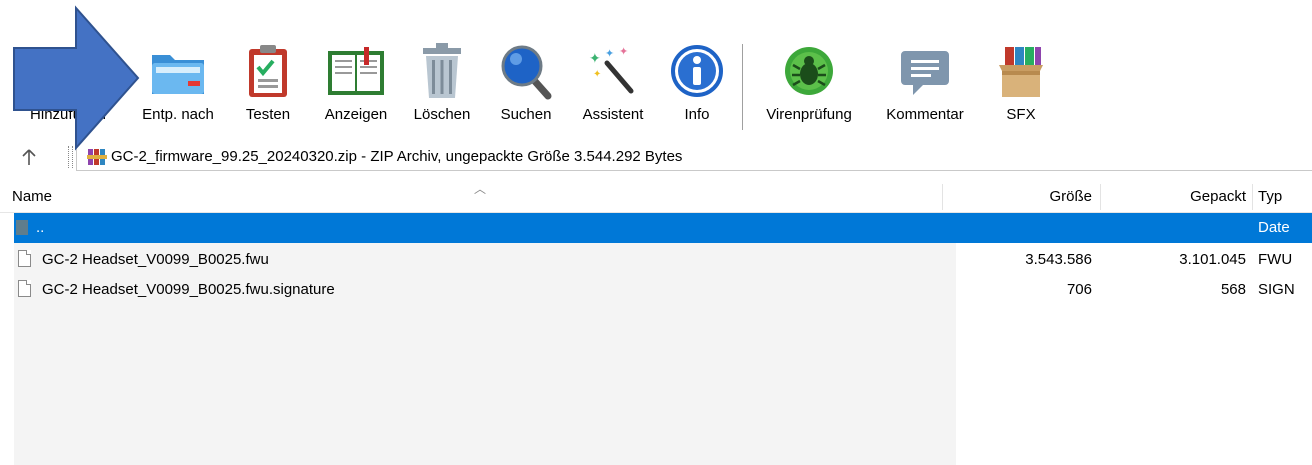  I want to click on parent-folder-icon, so click(22, 227).